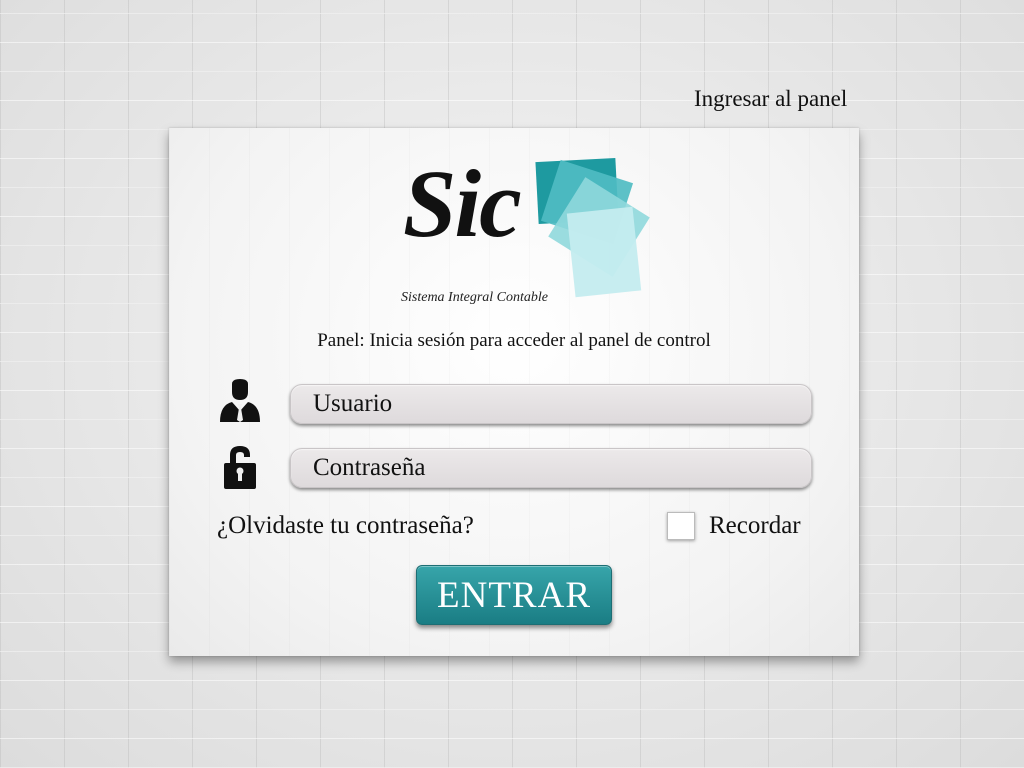 The image size is (1024, 768). I want to click on username-input, so click(551, 404).